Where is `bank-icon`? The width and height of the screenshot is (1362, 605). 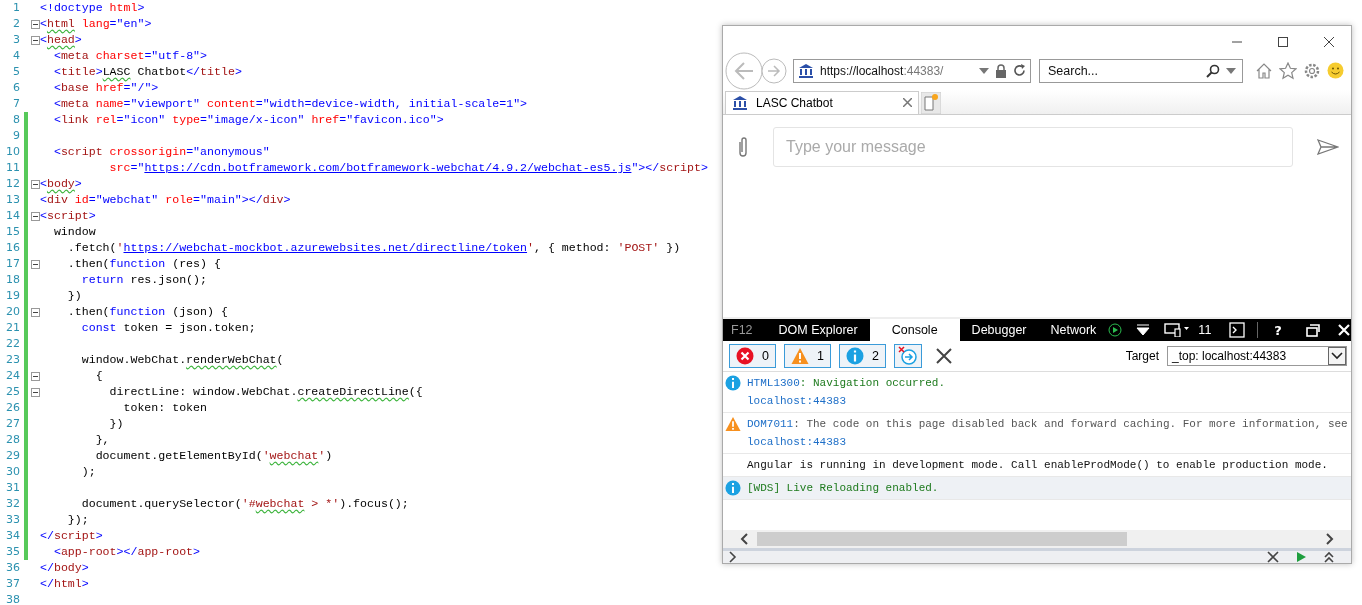 bank-icon is located at coordinates (740, 102).